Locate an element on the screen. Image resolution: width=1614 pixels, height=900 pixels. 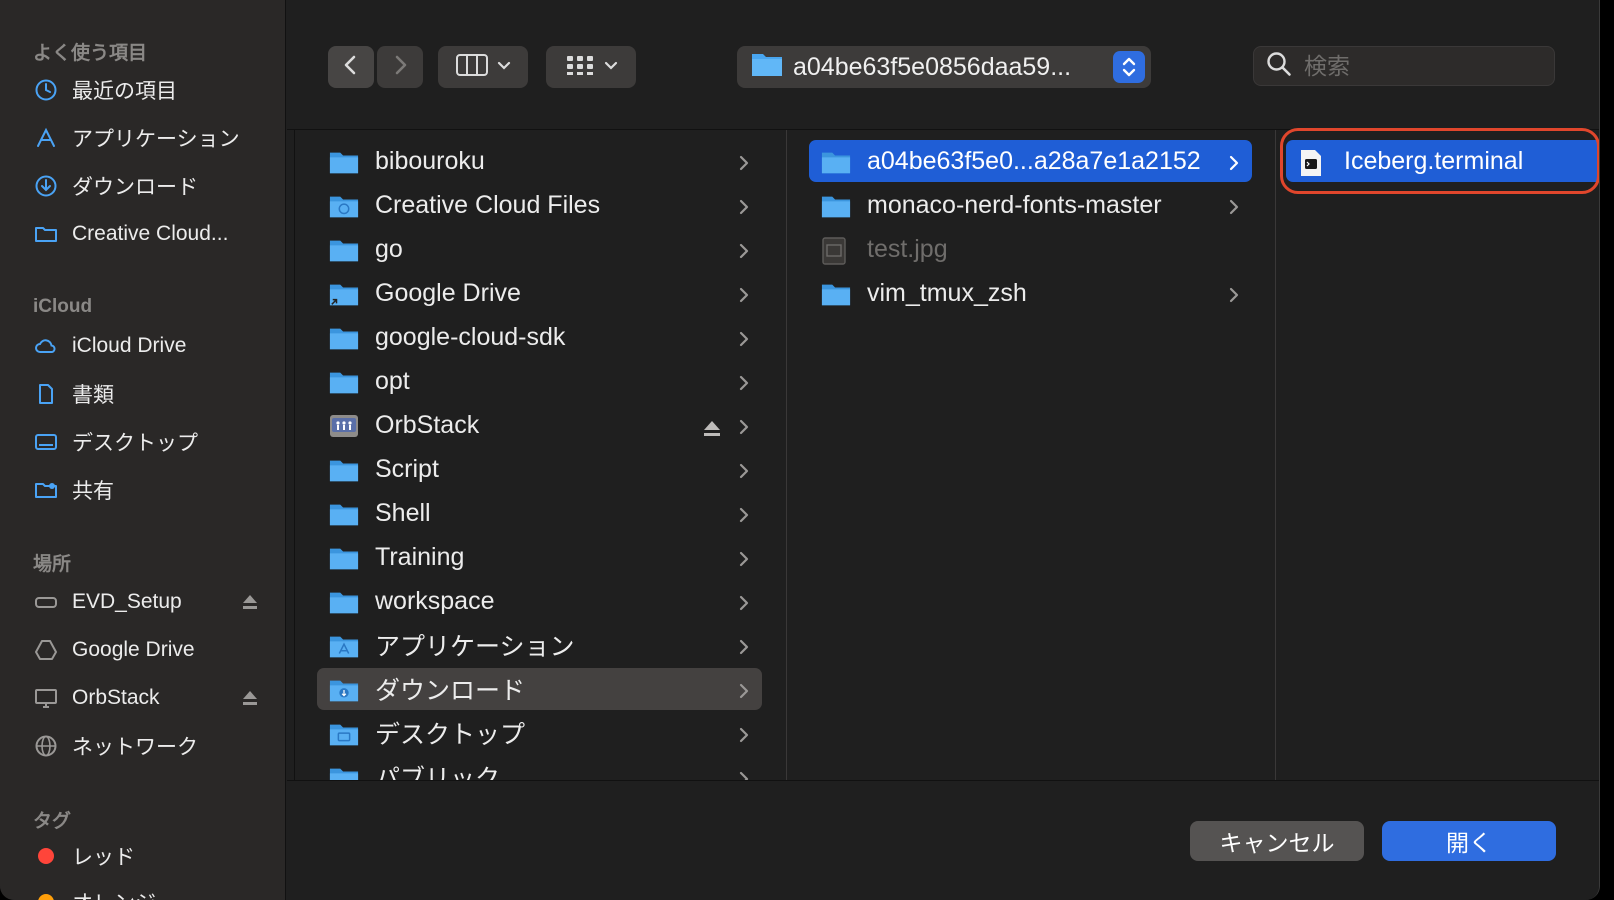
shared-folder-icon is located at coordinates (46, 490).